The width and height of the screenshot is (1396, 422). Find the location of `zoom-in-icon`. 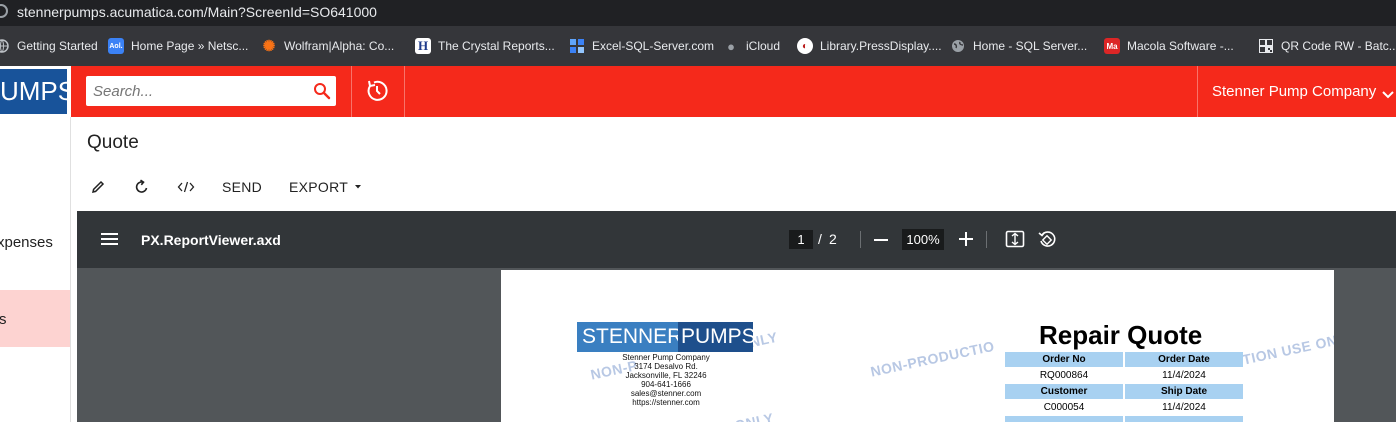

zoom-in-icon is located at coordinates (966, 241).